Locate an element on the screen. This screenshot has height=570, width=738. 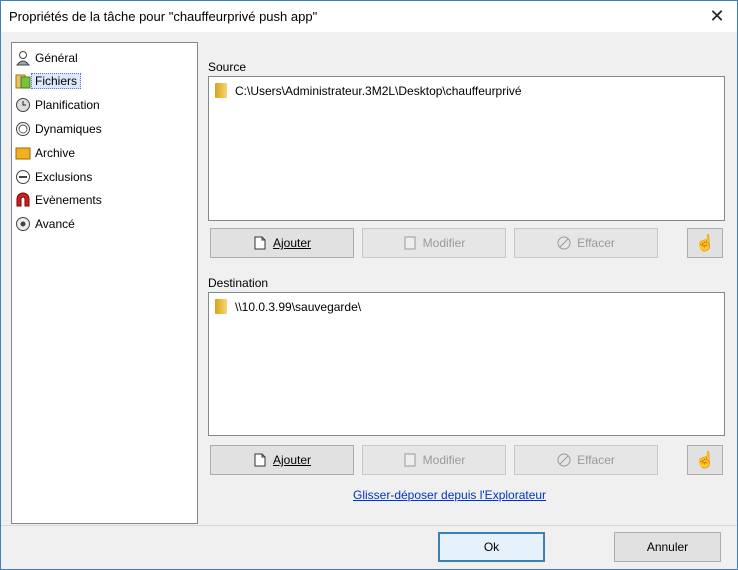
sidebar-item-schedule: Planification is located at coordinates (104, 104).